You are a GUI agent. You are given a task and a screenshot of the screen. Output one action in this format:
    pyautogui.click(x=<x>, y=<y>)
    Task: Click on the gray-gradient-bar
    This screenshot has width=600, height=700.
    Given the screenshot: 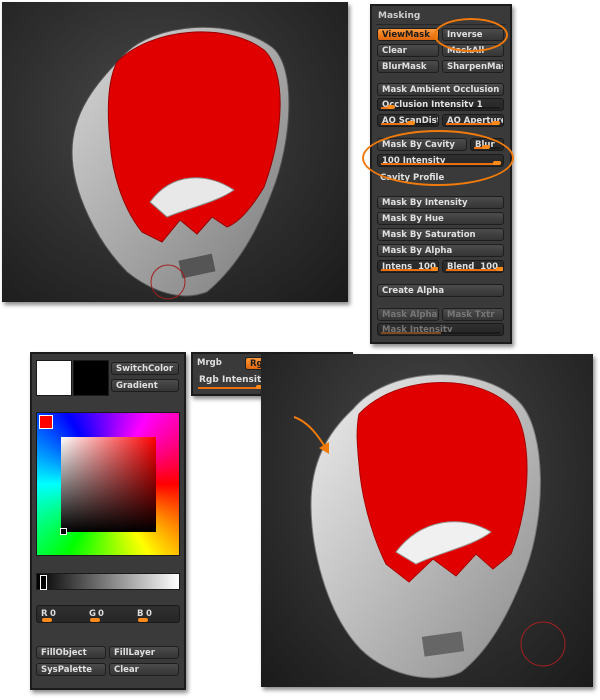 What is the action you would take?
    pyautogui.click(x=108, y=581)
    